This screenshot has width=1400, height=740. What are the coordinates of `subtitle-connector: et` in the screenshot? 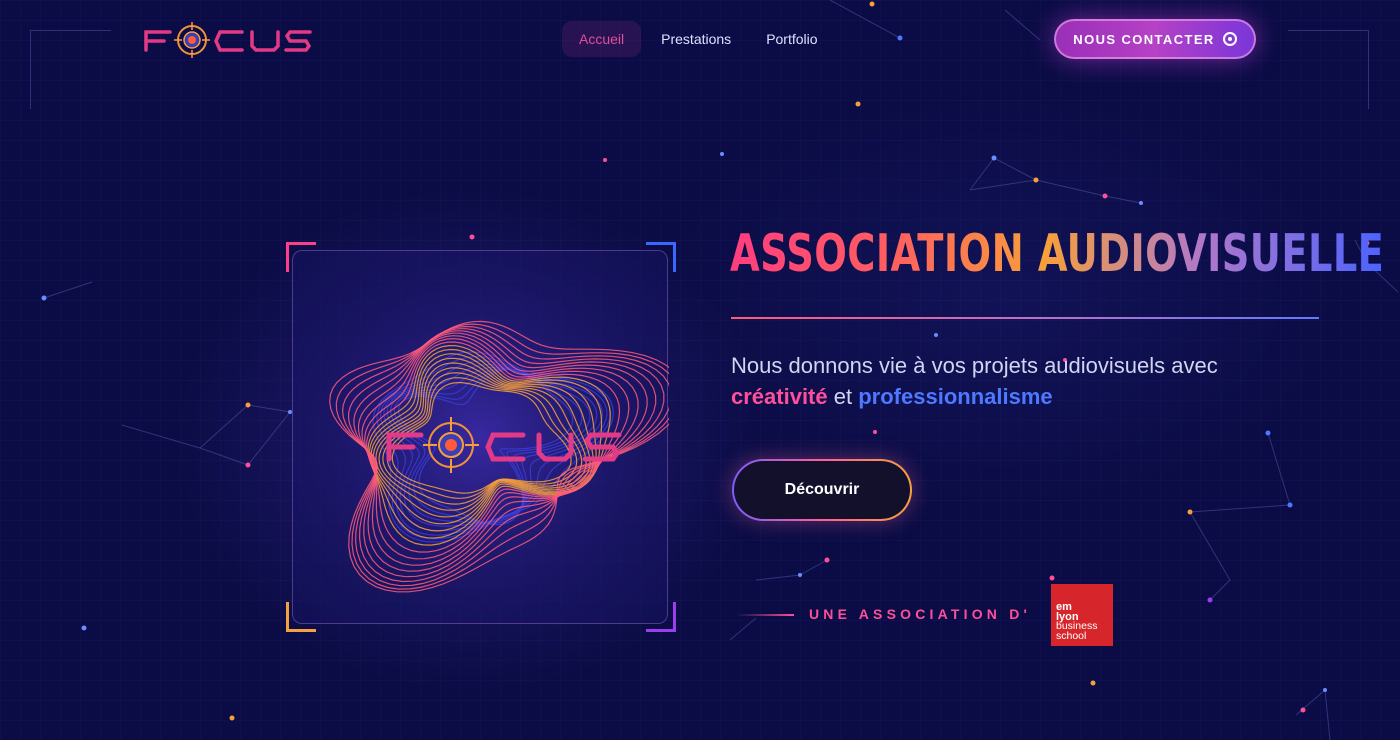 It's located at (843, 396).